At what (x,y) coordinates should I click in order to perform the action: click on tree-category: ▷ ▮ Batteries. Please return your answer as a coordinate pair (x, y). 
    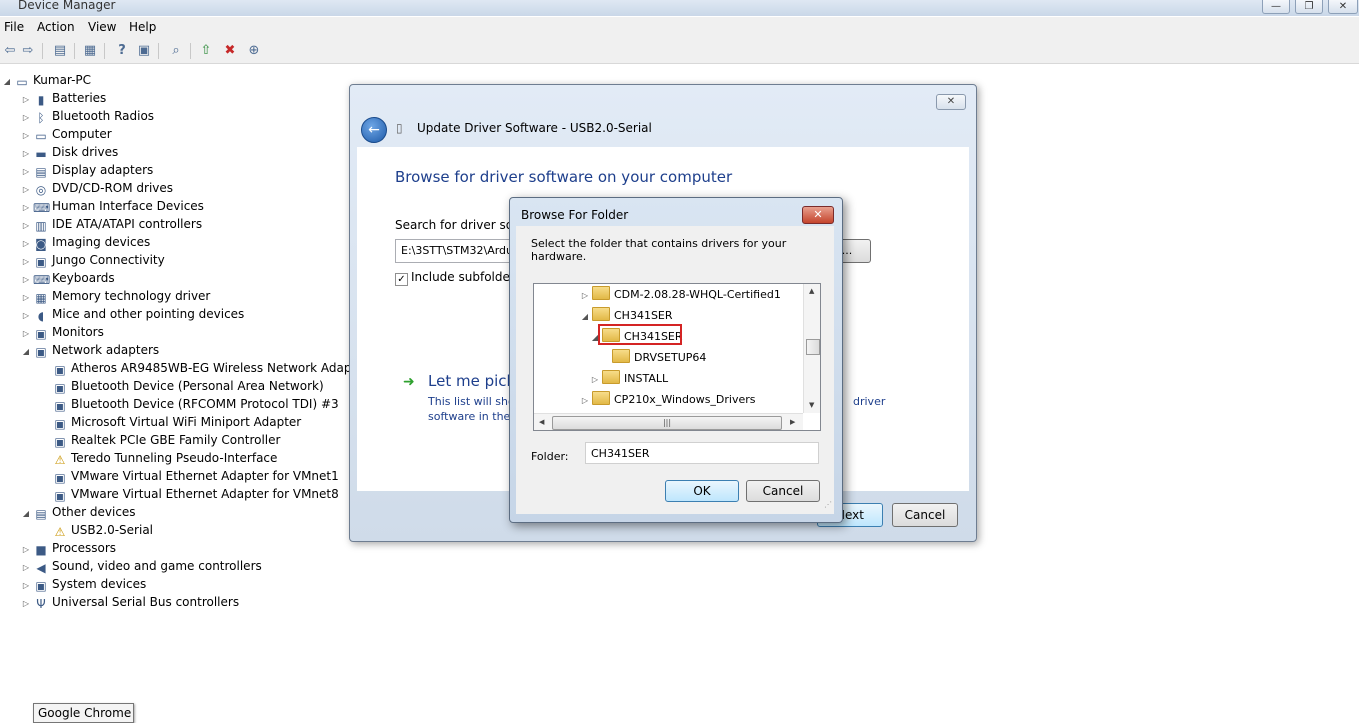
    Looking at the image, I should click on (63, 98).